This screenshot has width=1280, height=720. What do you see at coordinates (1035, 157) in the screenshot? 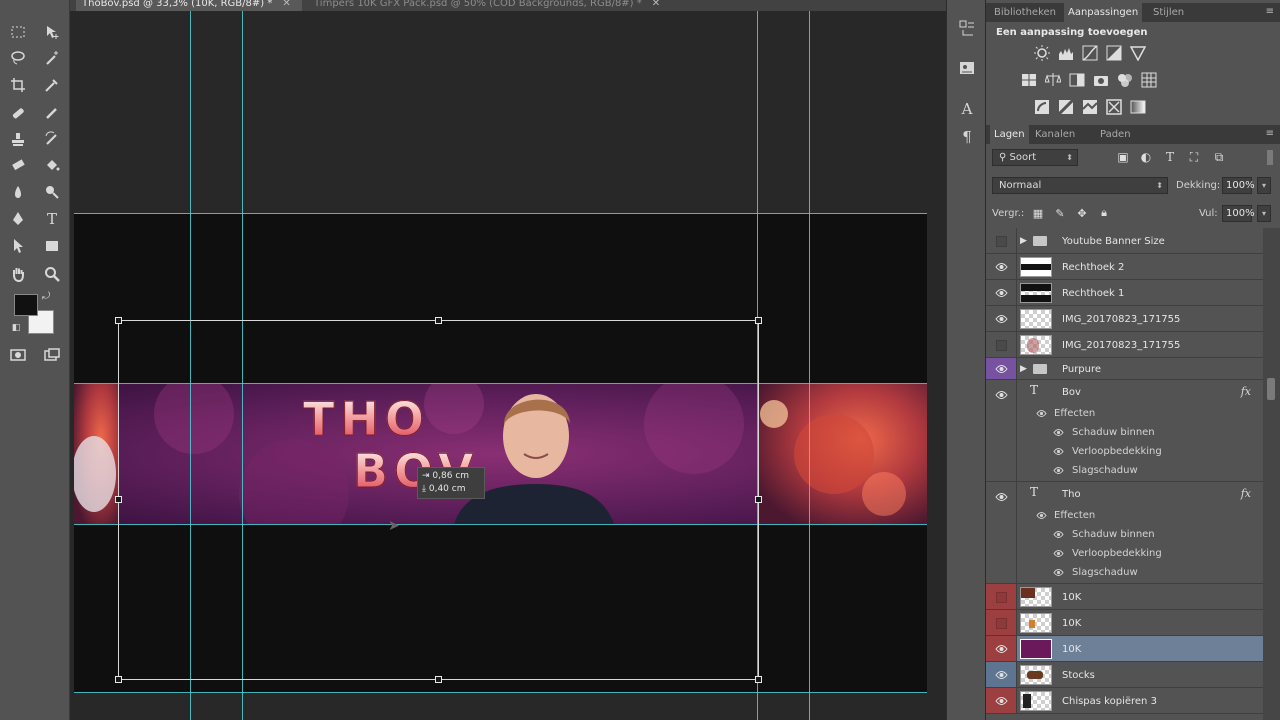
I see `layer-filter-kind-select: ⚲ Soort ⬍` at bounding box center [1035, 157].